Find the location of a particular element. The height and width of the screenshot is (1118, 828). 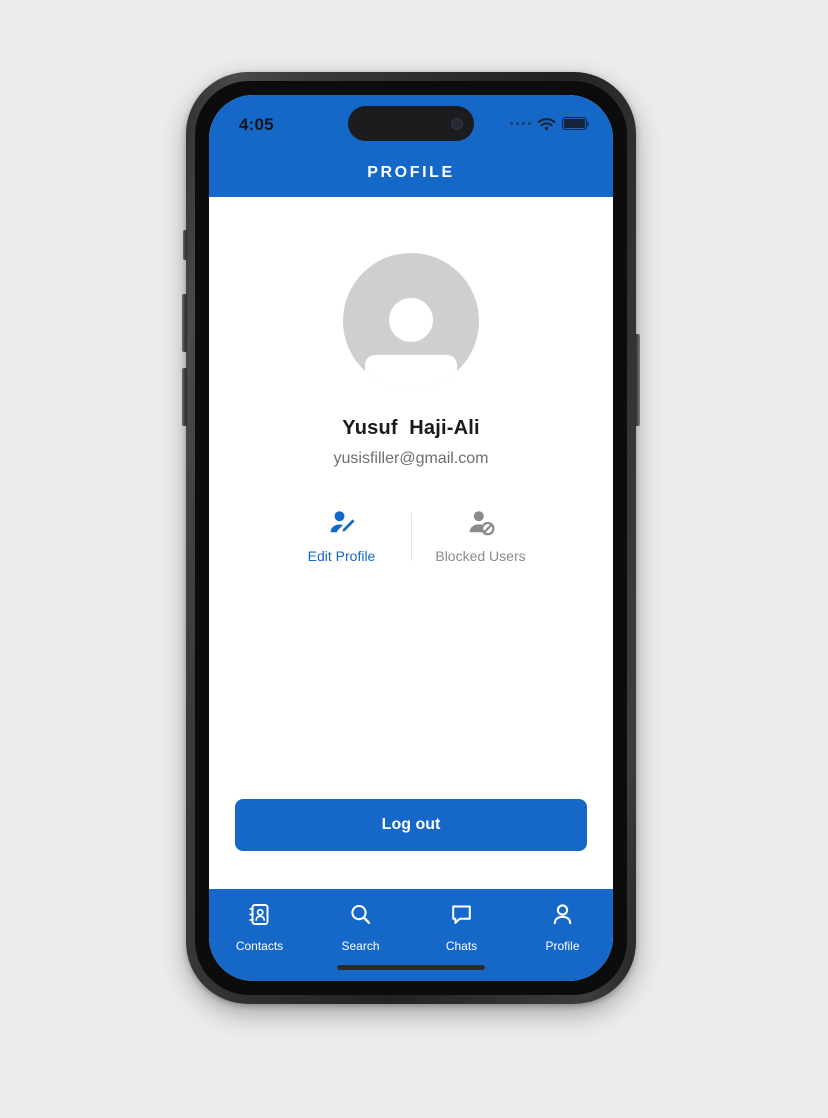

avatar-shoulders-shape is located at coordinates (411, 372).